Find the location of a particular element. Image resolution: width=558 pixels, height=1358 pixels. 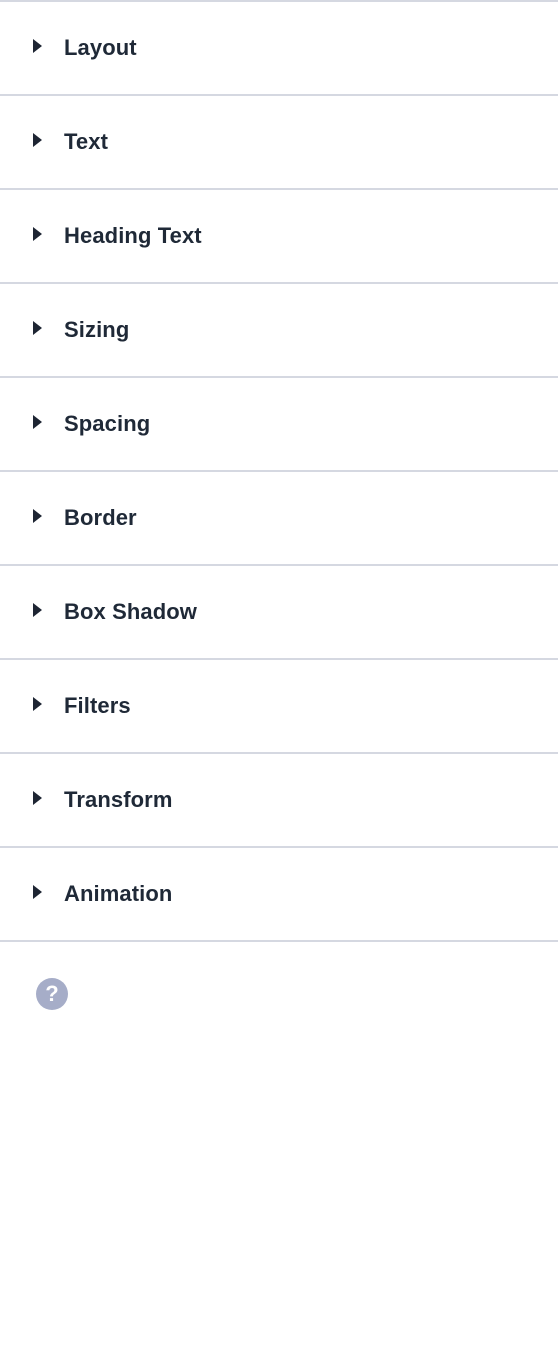

section-label: Filters is located at coordinates (97, 705).